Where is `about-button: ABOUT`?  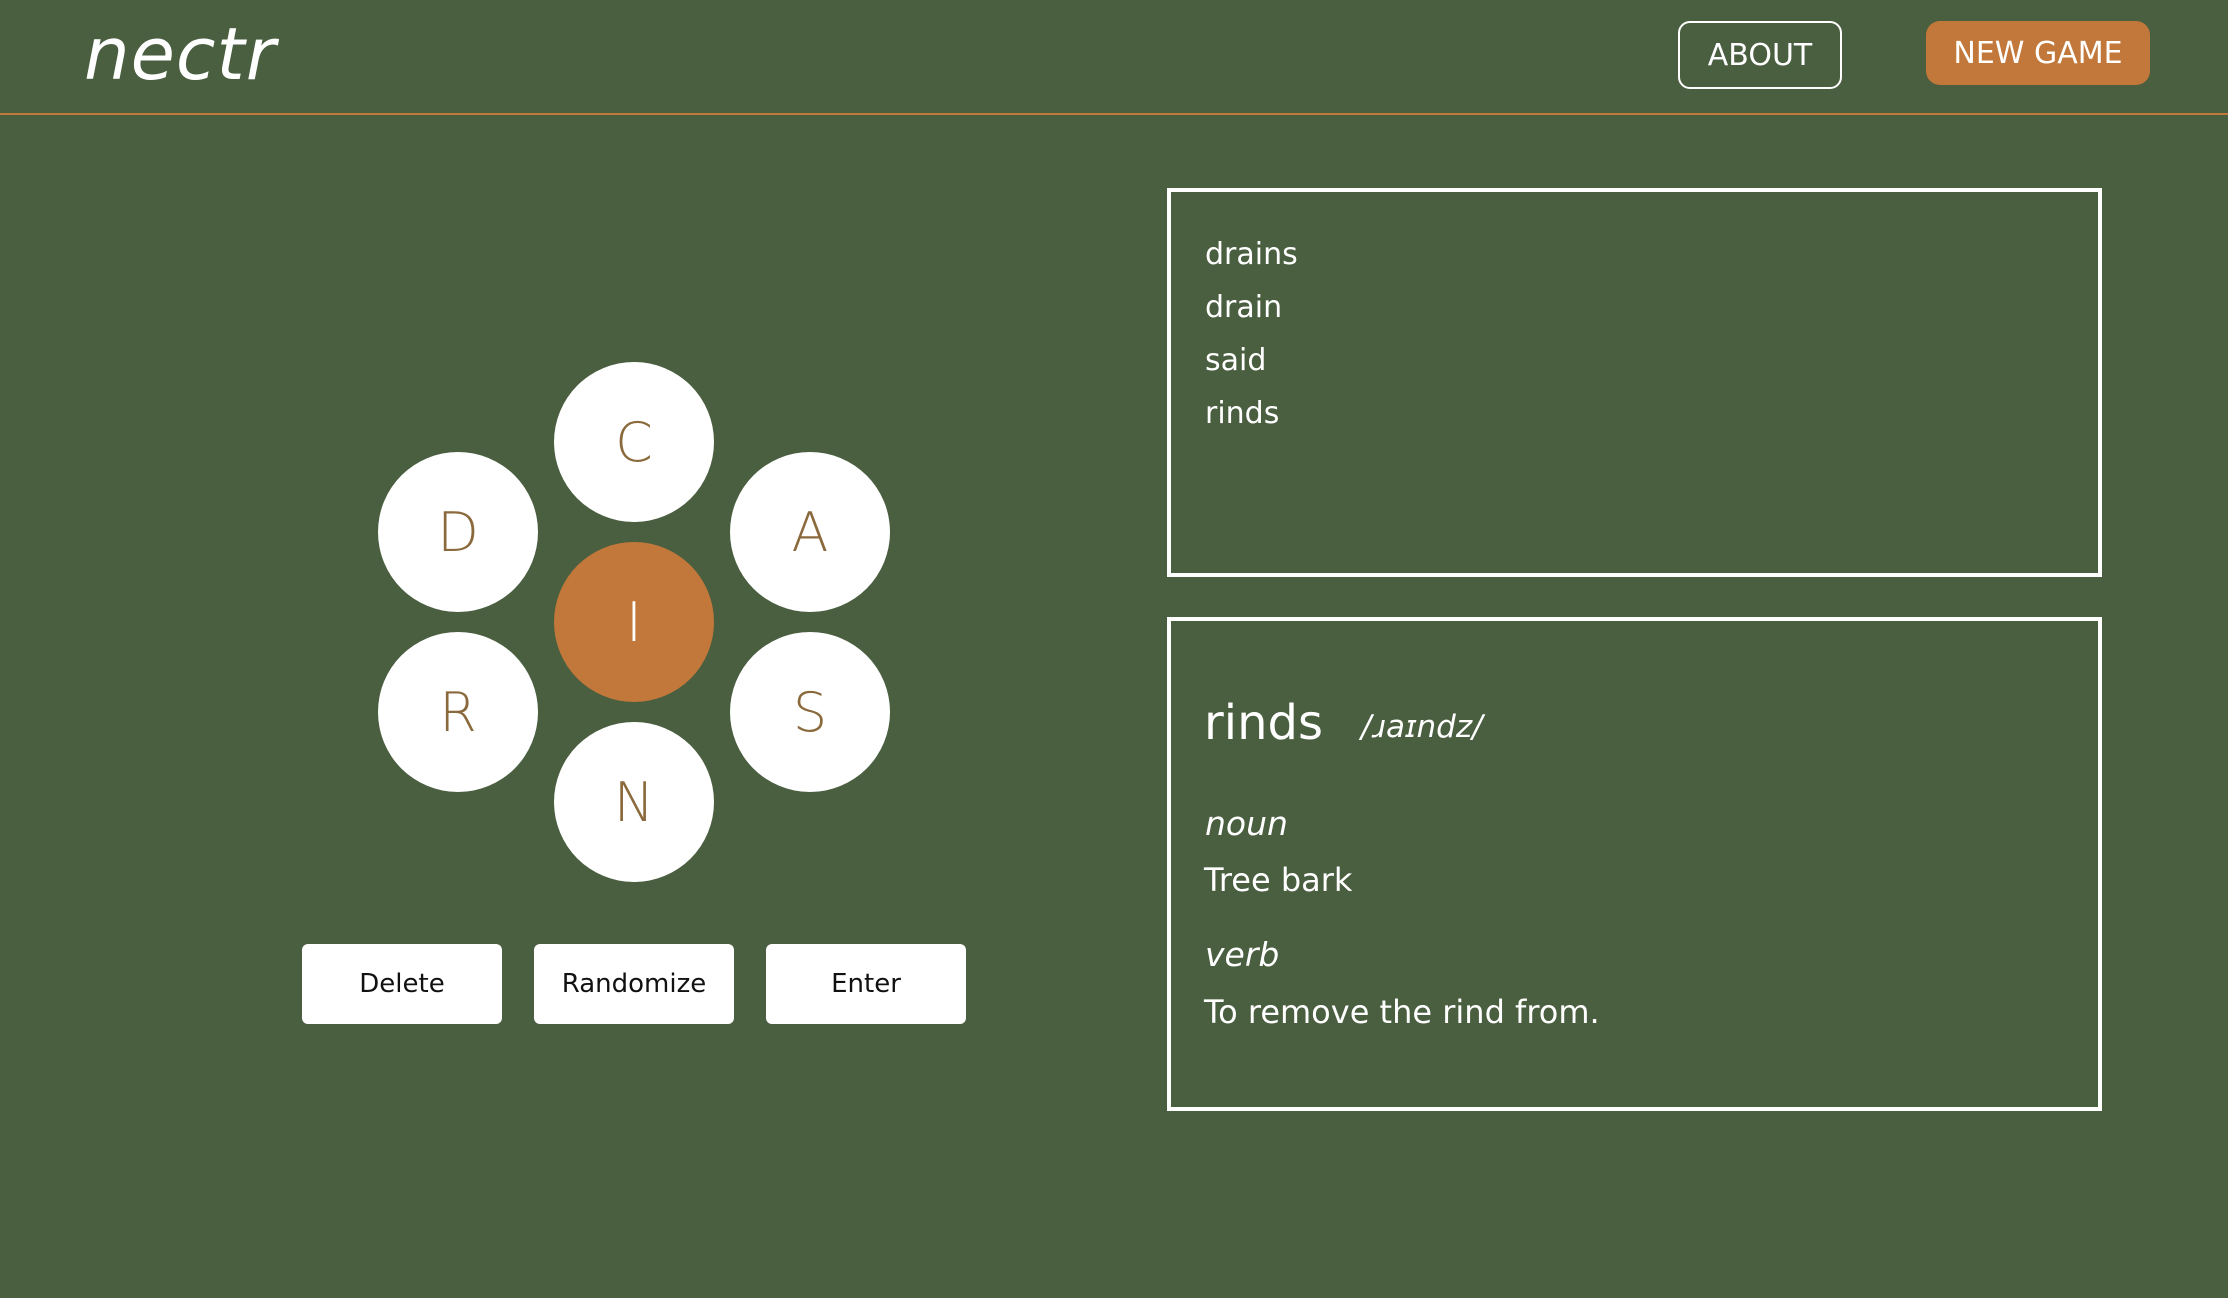 about-button: ABOUT is located at coordinates (1760, 55).